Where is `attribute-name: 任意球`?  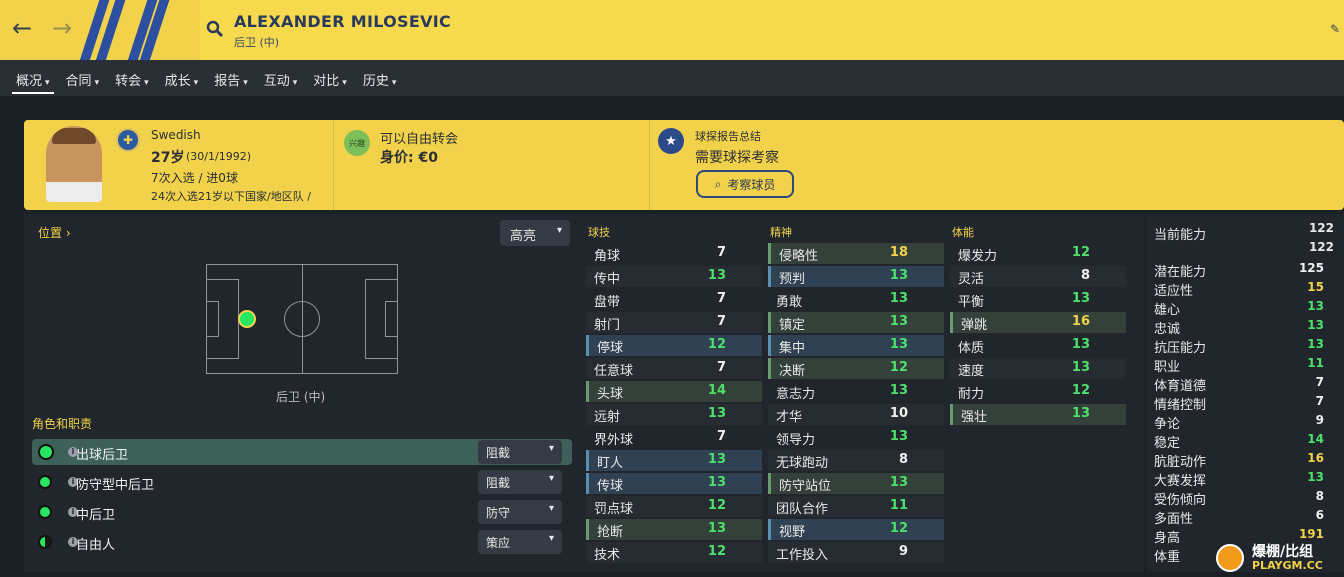
attribute-name: 任意球 is located at coordinates (614, 371).